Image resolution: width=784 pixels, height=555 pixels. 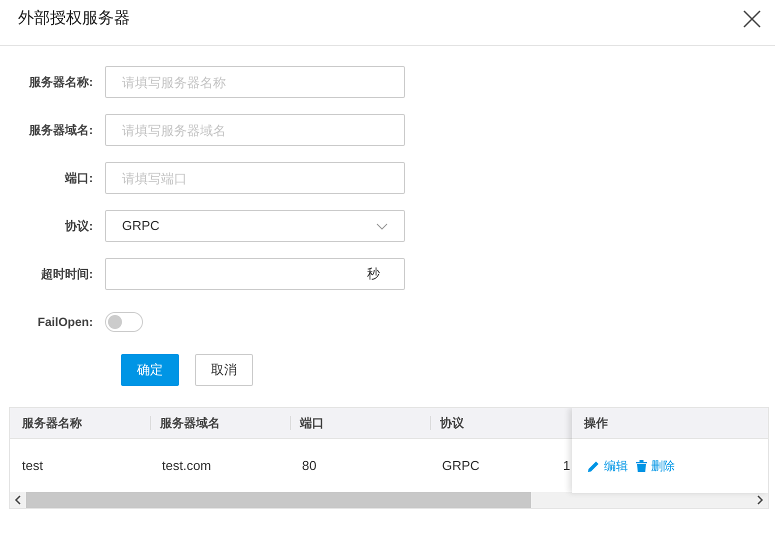 What do you see at coordinates (452, 423) in the screenshot?
I see `column-header: 协议` at bounding box center [452, 423].